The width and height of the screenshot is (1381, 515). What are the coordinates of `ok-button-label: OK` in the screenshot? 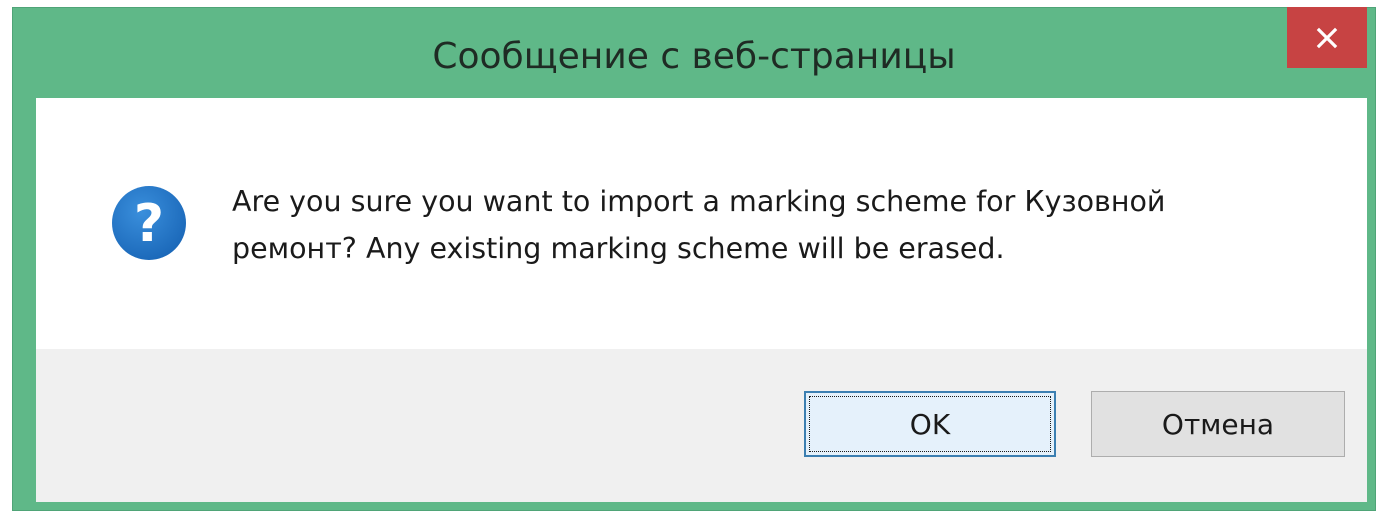 It's located at (930, 424).